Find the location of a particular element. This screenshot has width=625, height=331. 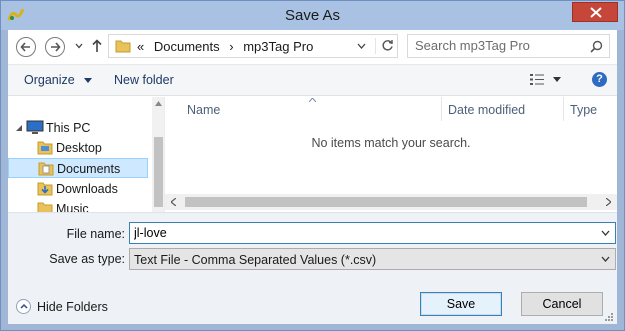

title-bar: Save As is located at coordinates (312, 15).